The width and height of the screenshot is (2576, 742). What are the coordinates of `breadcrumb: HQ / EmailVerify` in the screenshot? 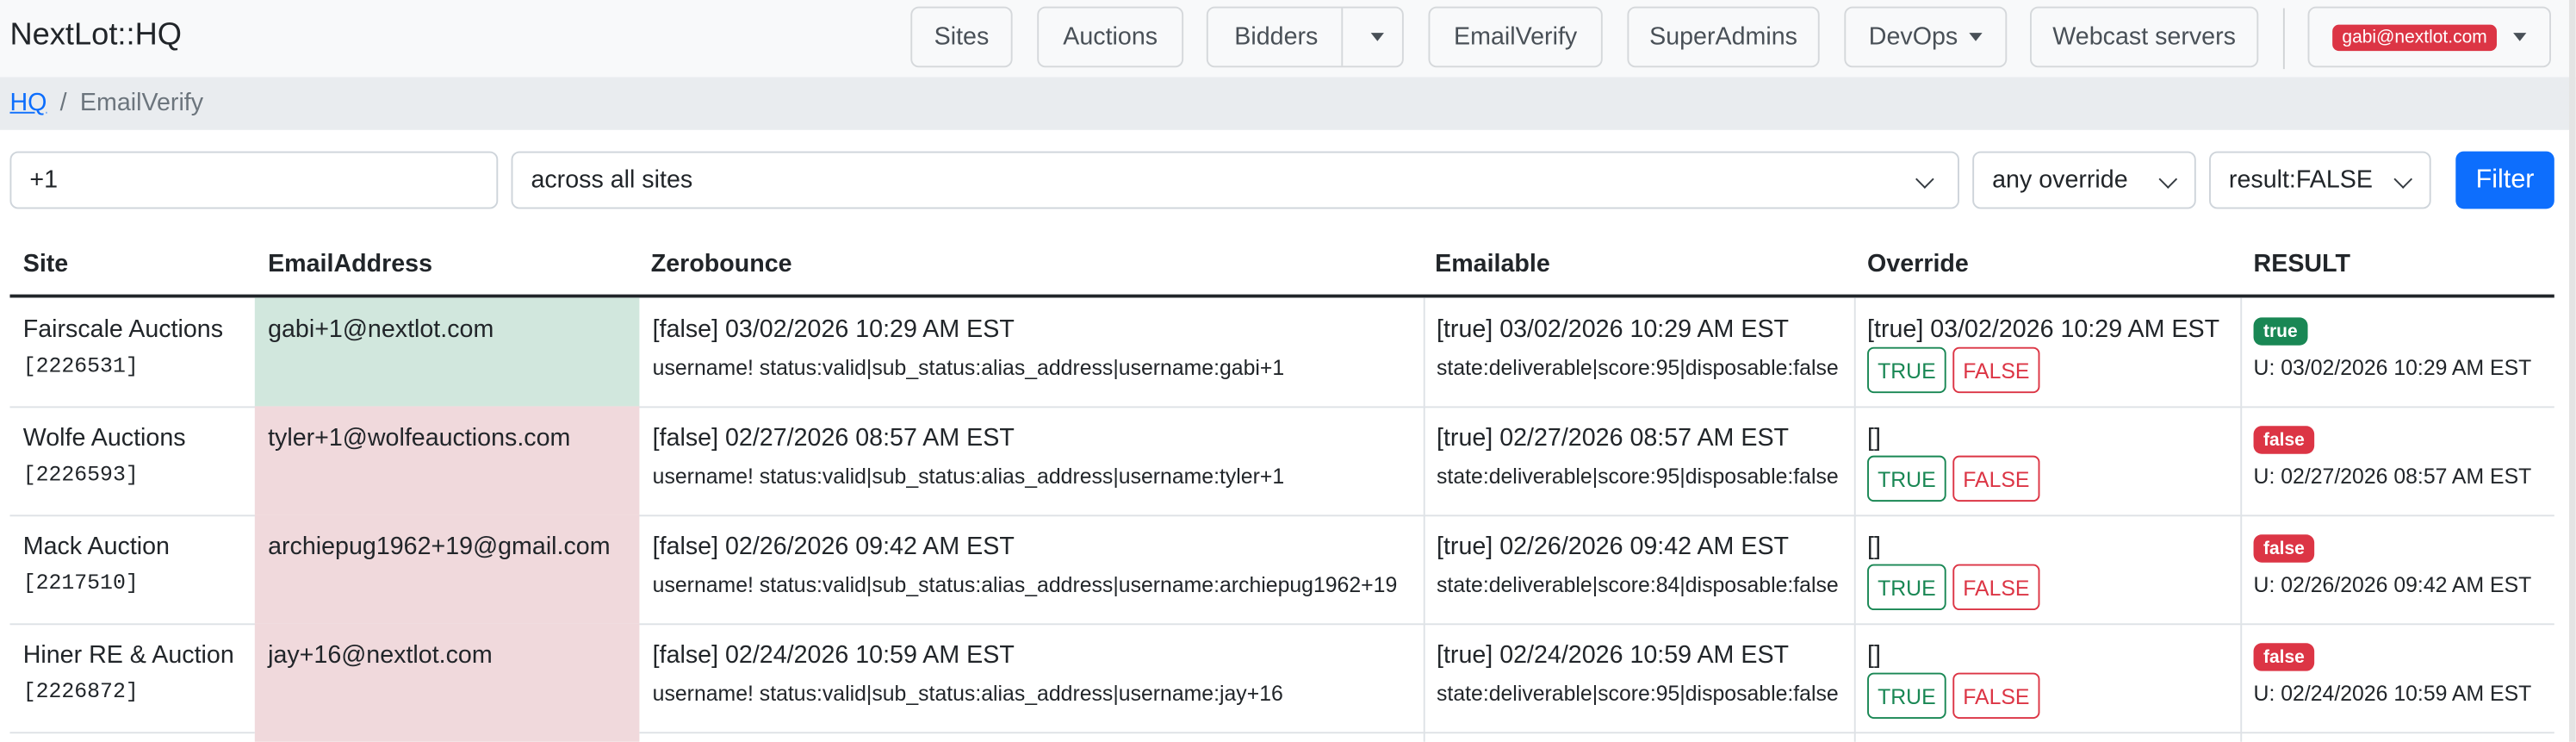 It's located at (1288, 104).